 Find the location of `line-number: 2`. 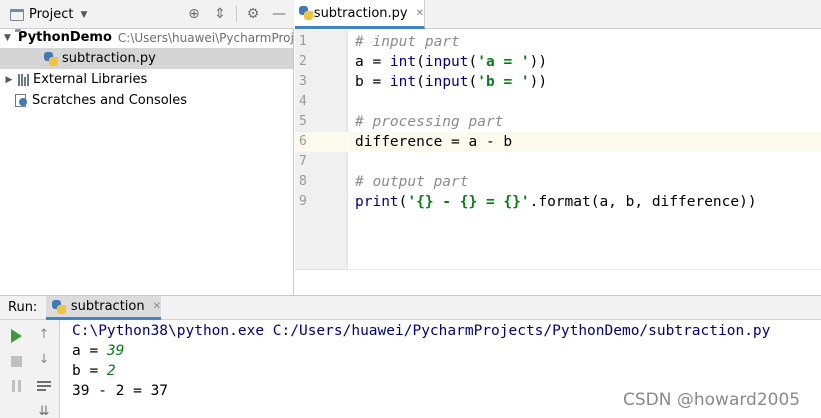

line-number: 2 is located at coordinates (303, 61).